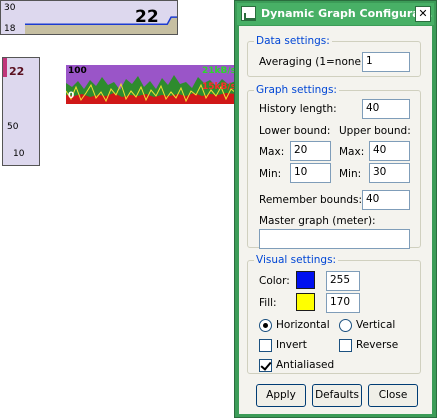 The image size is (437, 418). What do you see at coordinates (89, 17) in the screenshot?
I see `graph-horizontal: 30 18 22` at bounding box center [89, 17].